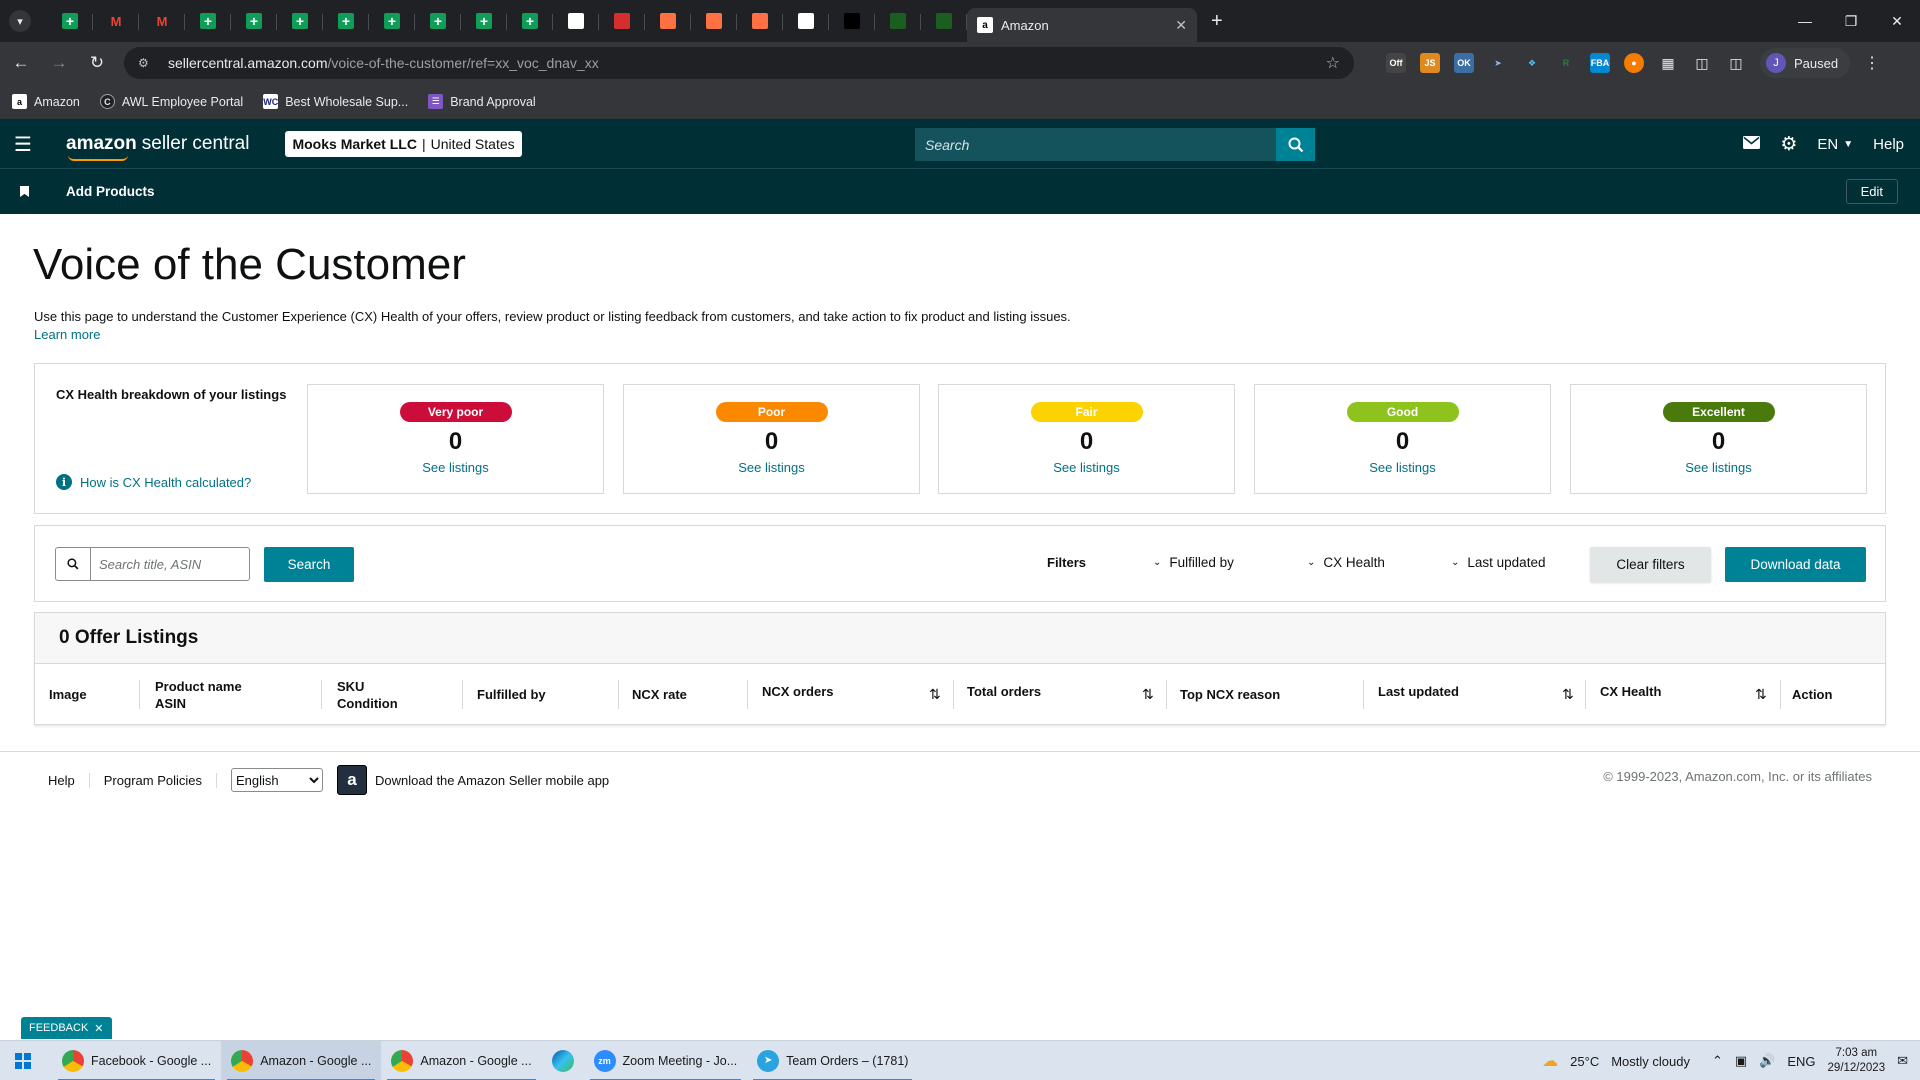  I want to click on extension-r-icon: R, so click(1566, 63).